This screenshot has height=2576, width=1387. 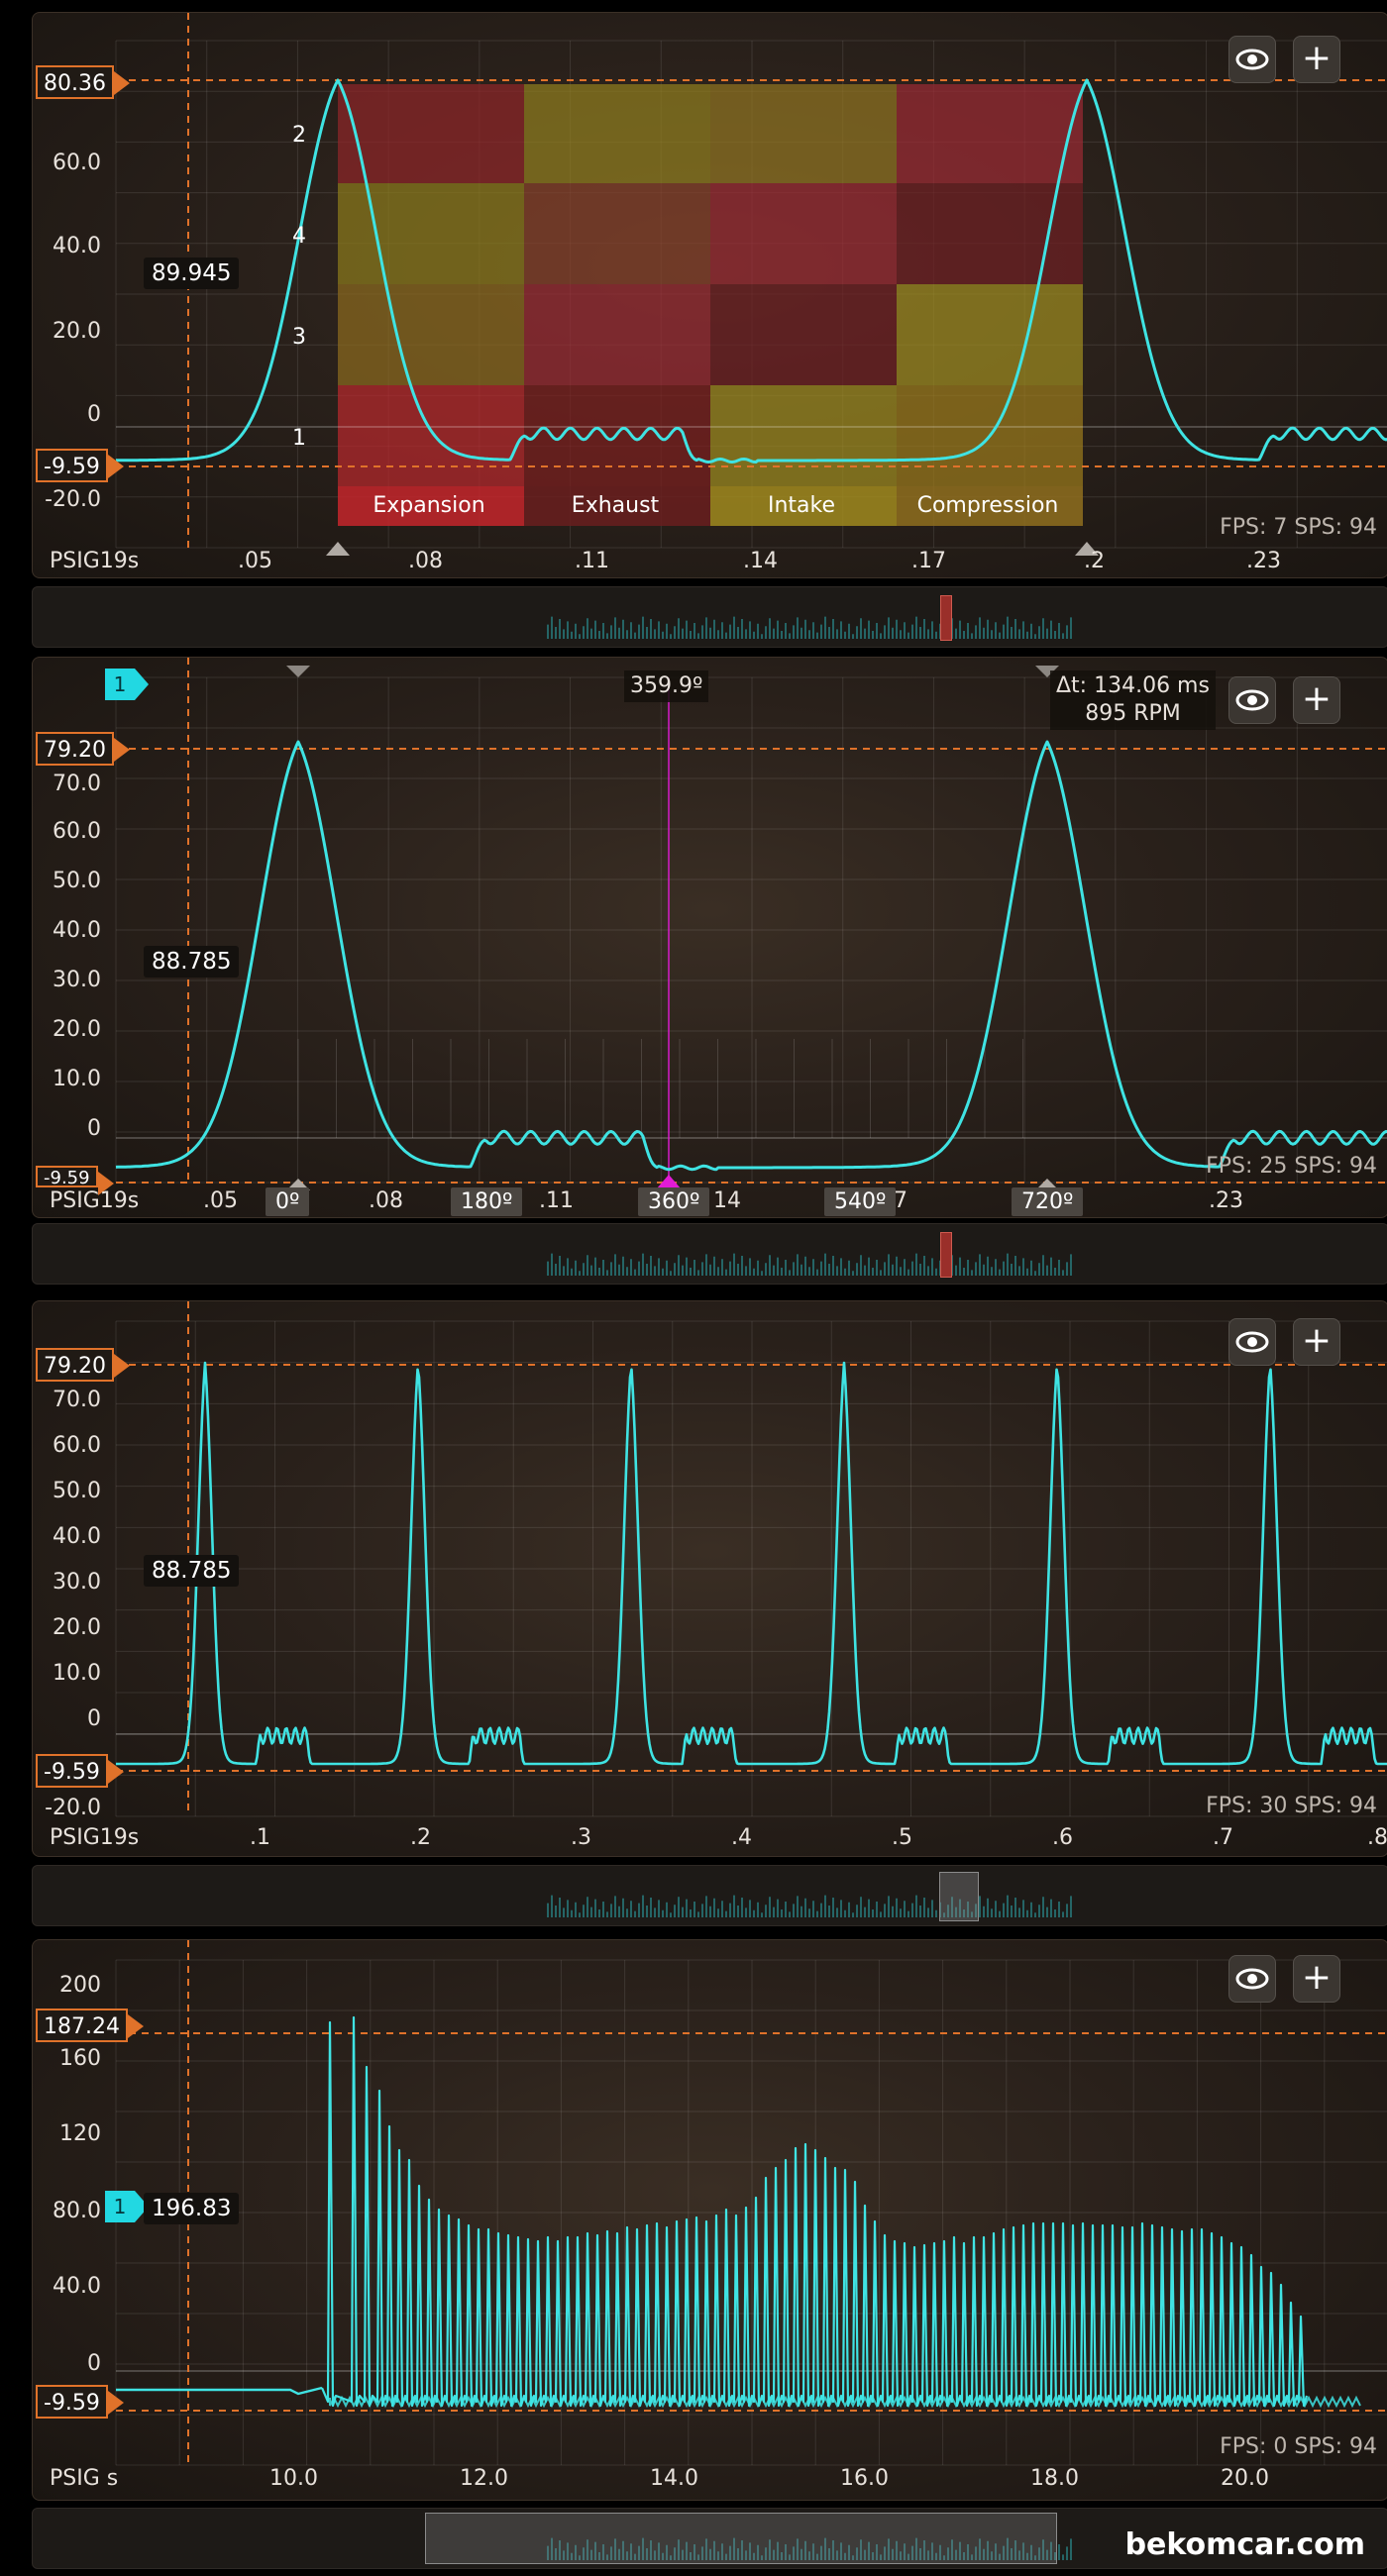 What do you see at coordinates (1133, 713) in the screenshot?
I see `rpm: 895 RPM` at bounding box center [1133, 713].